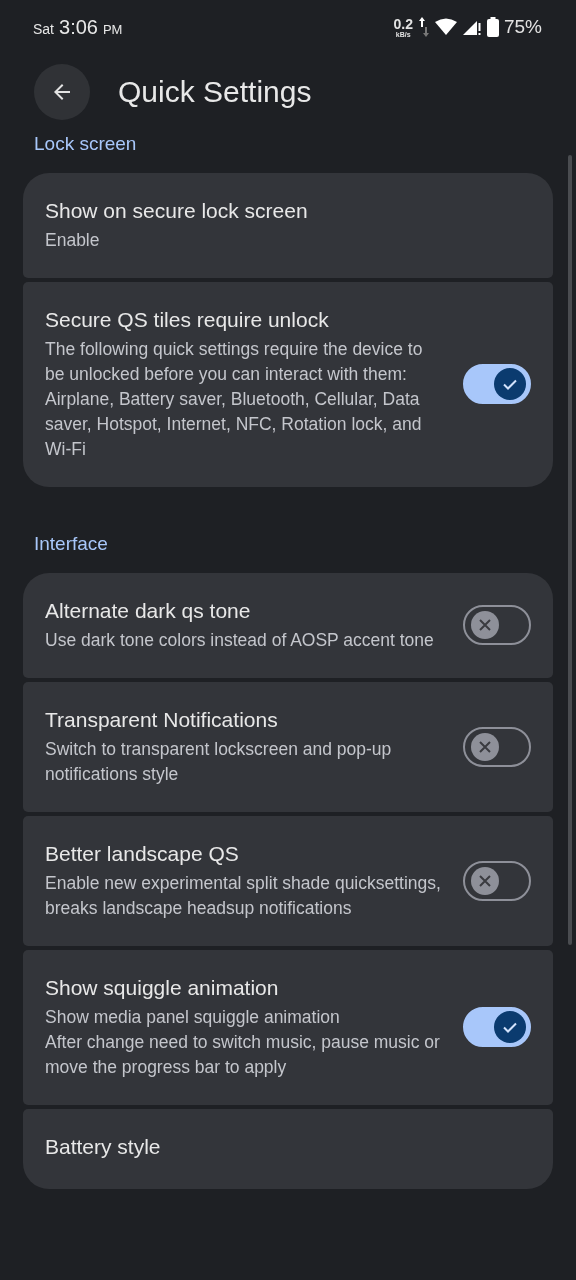  Describe the element at coordinates (219, 762) in the screenshot. I see `setting-summary: Switch to transparent lockscreen and pop-up notifications style` at that location.